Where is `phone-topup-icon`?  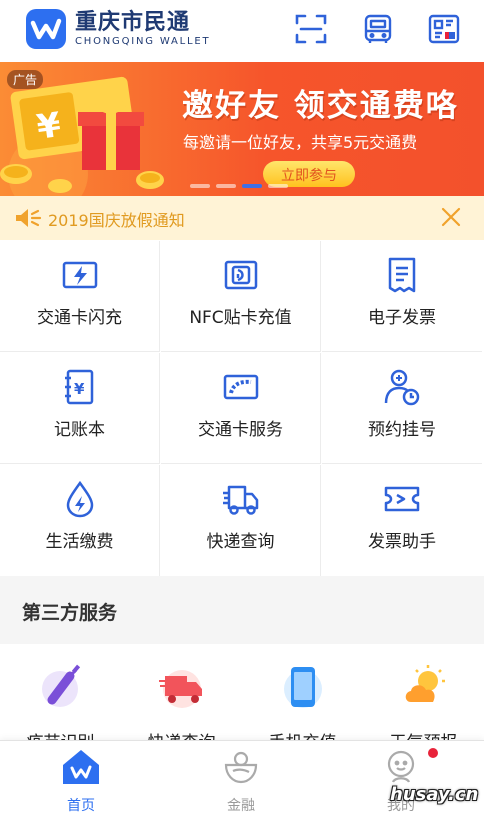 phone-topup-icon is located at coordinates (303, 687).